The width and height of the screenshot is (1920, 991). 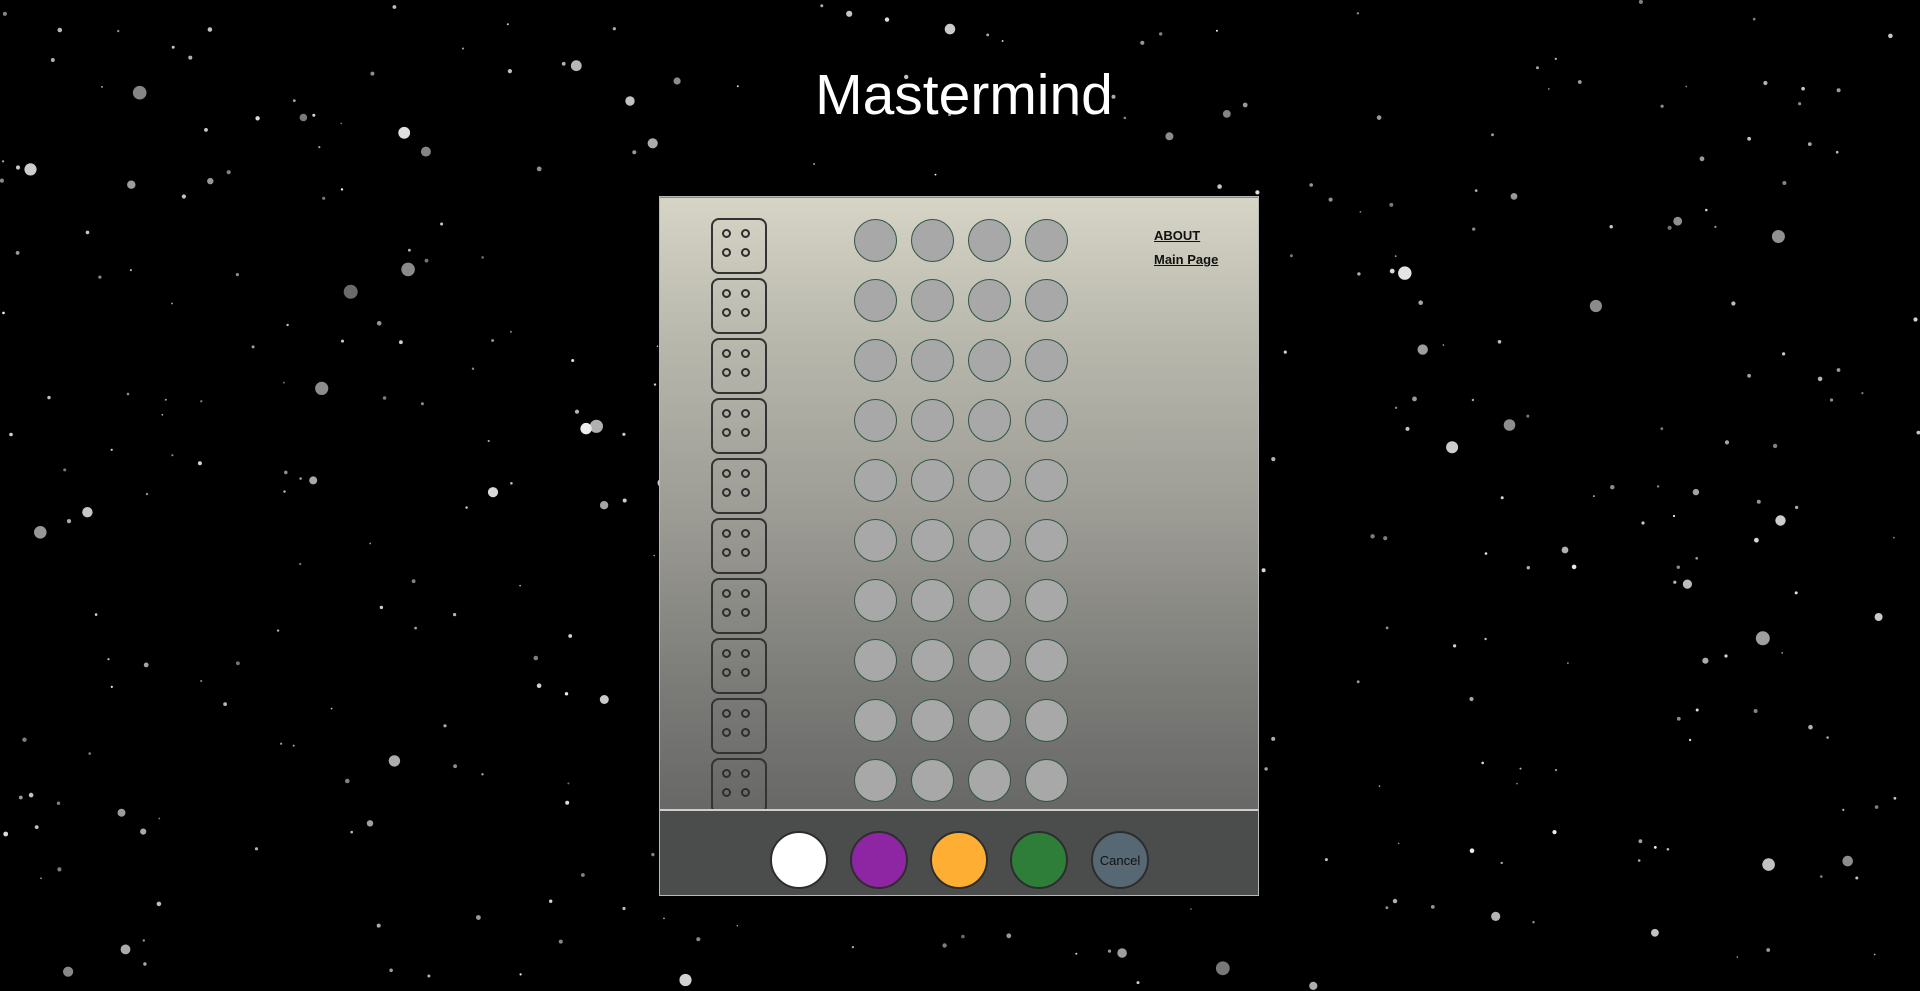 I want to click on color-swatch-white, so click(x=799, y=860).